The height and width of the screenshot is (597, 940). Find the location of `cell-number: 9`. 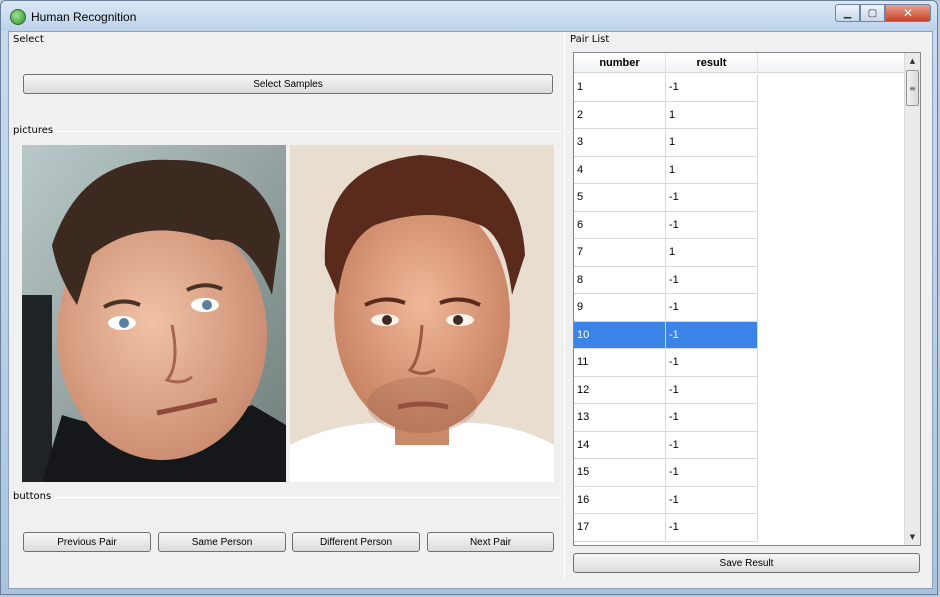

cell-number: 9 is located at coordinates (620, 308).